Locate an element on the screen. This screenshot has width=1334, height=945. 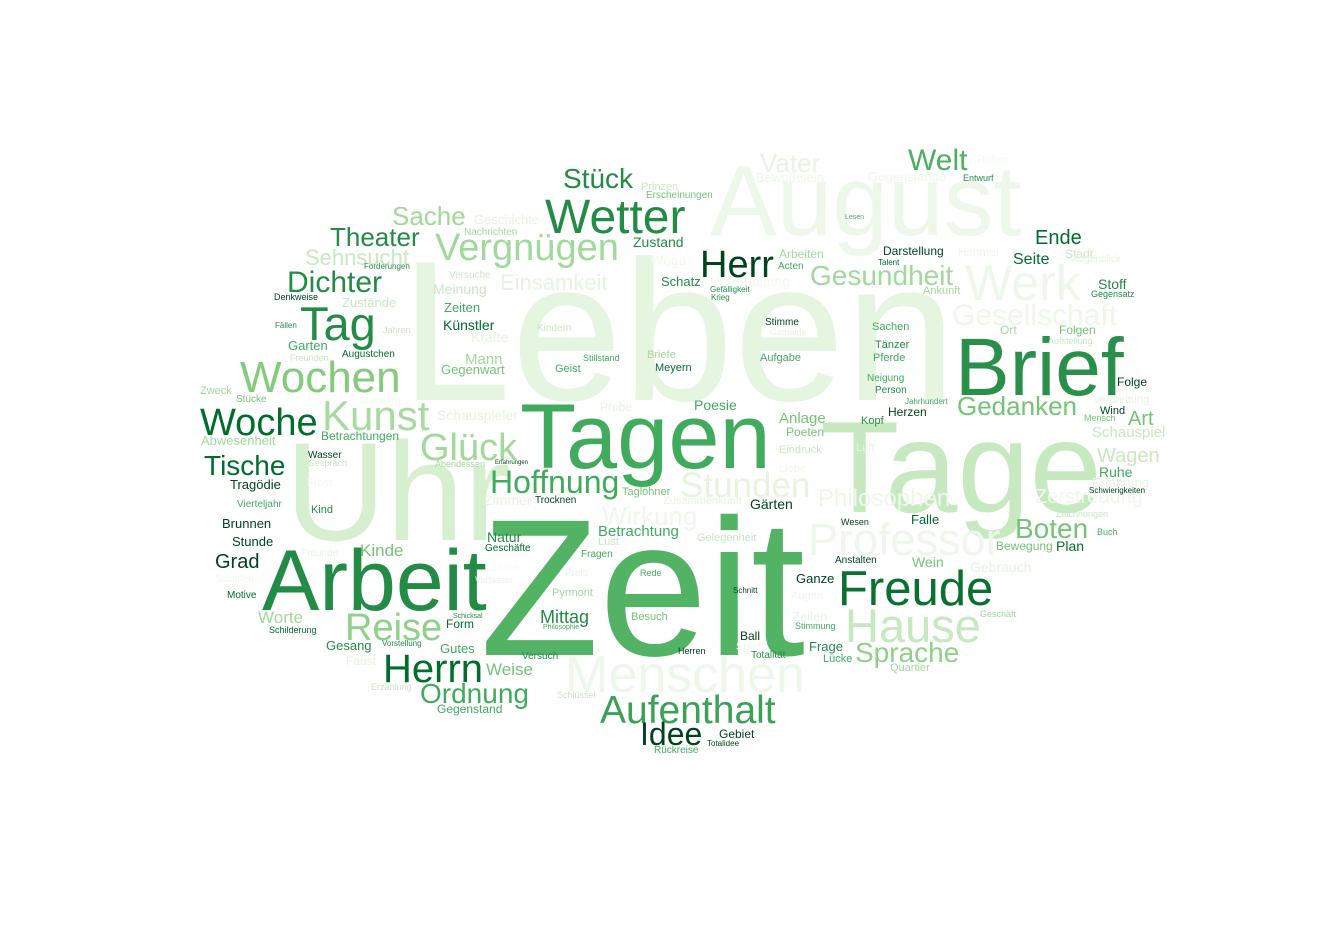
word: Ganze is located at coordinates (815, 578).